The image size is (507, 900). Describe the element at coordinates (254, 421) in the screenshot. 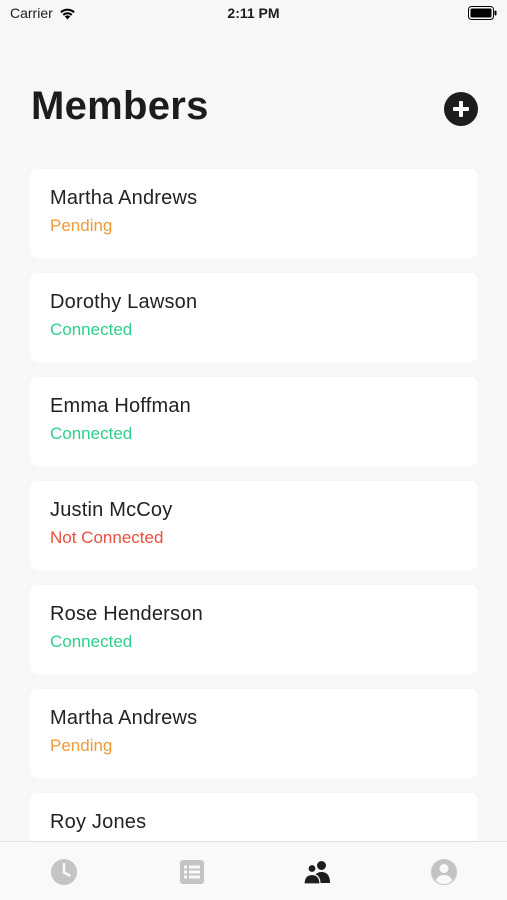

I see `member-card: Emma Hoffman Connected` at that location.